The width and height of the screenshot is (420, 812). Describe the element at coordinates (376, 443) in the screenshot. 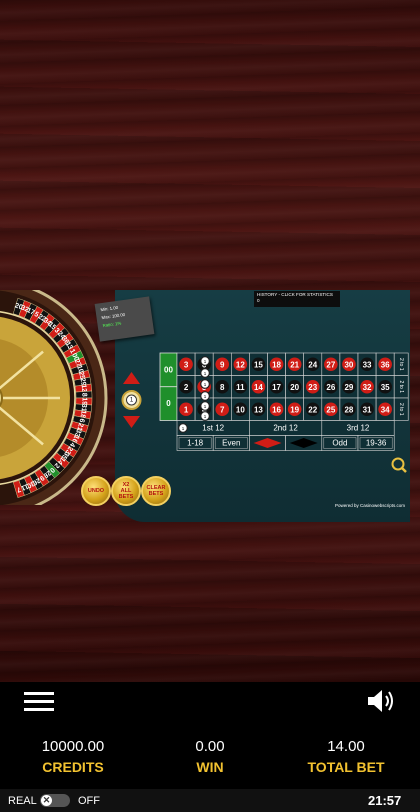

I see `outside-bet-label: 19-36` at that location.